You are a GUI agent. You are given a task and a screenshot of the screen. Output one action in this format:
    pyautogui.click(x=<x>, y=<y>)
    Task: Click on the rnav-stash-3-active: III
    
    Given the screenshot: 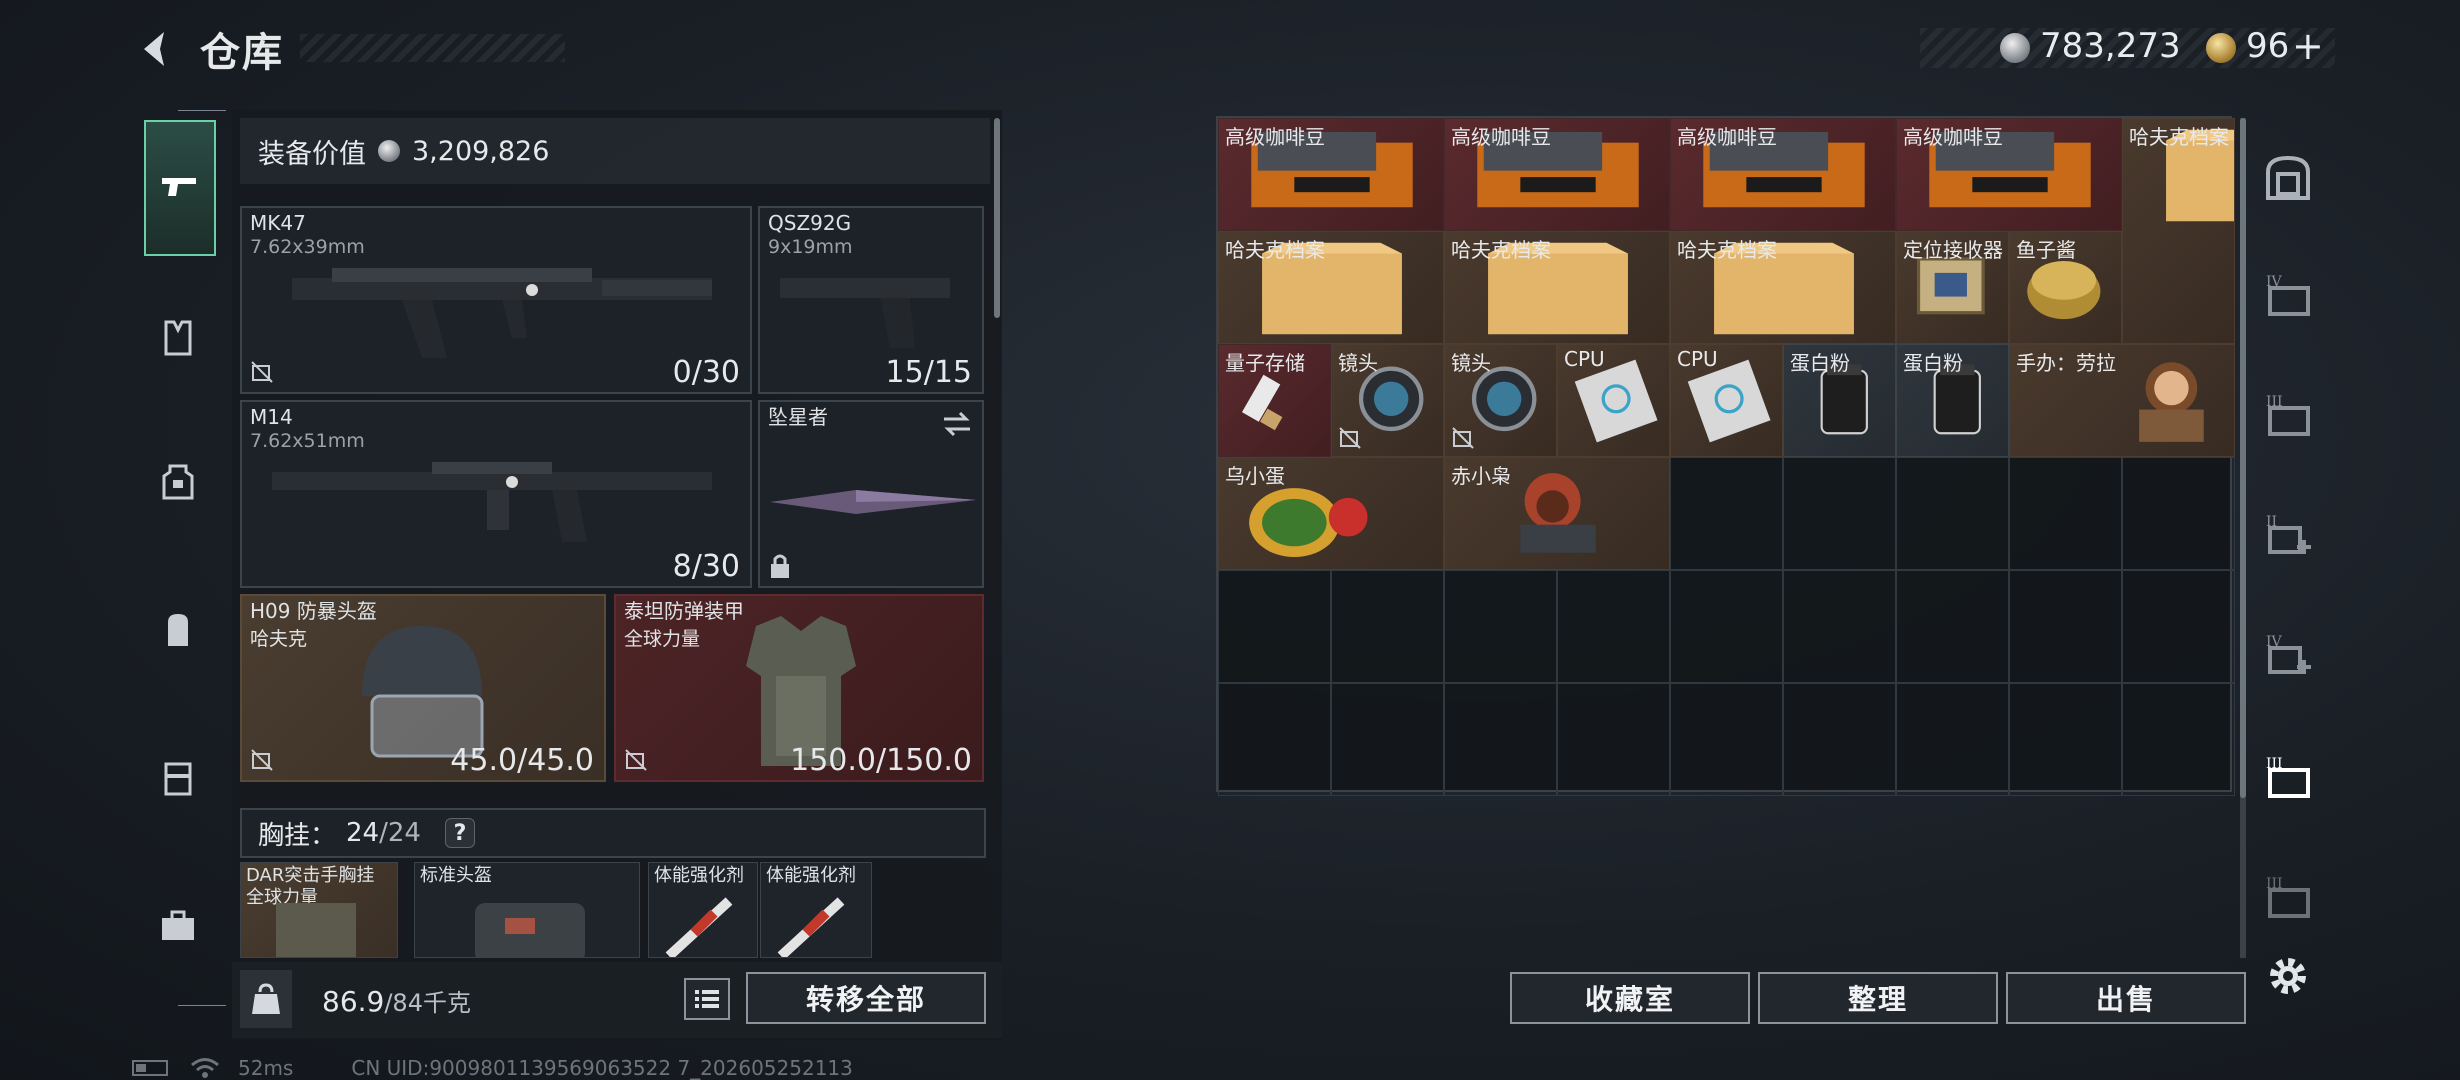 What is the action you would take?
    pyautogui.click(x=2288, y=776)
    